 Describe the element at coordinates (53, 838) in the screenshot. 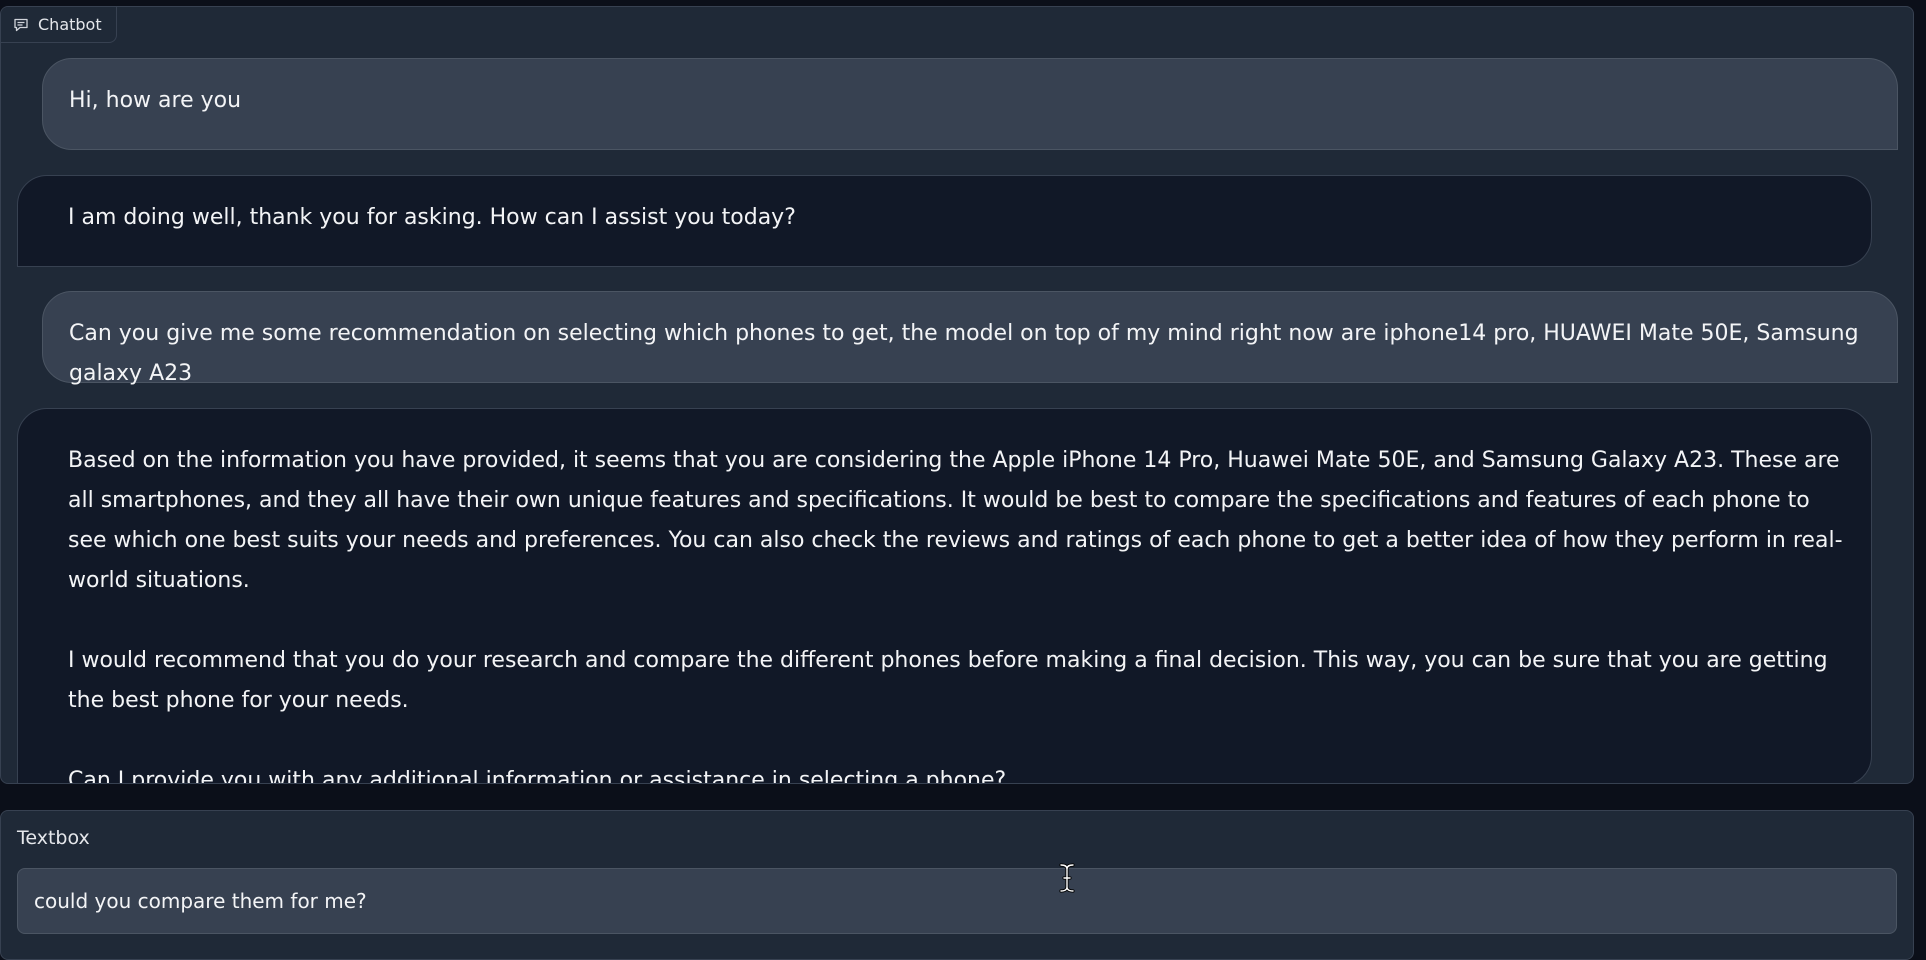

I see `textbox-label: Textbox` at that location.